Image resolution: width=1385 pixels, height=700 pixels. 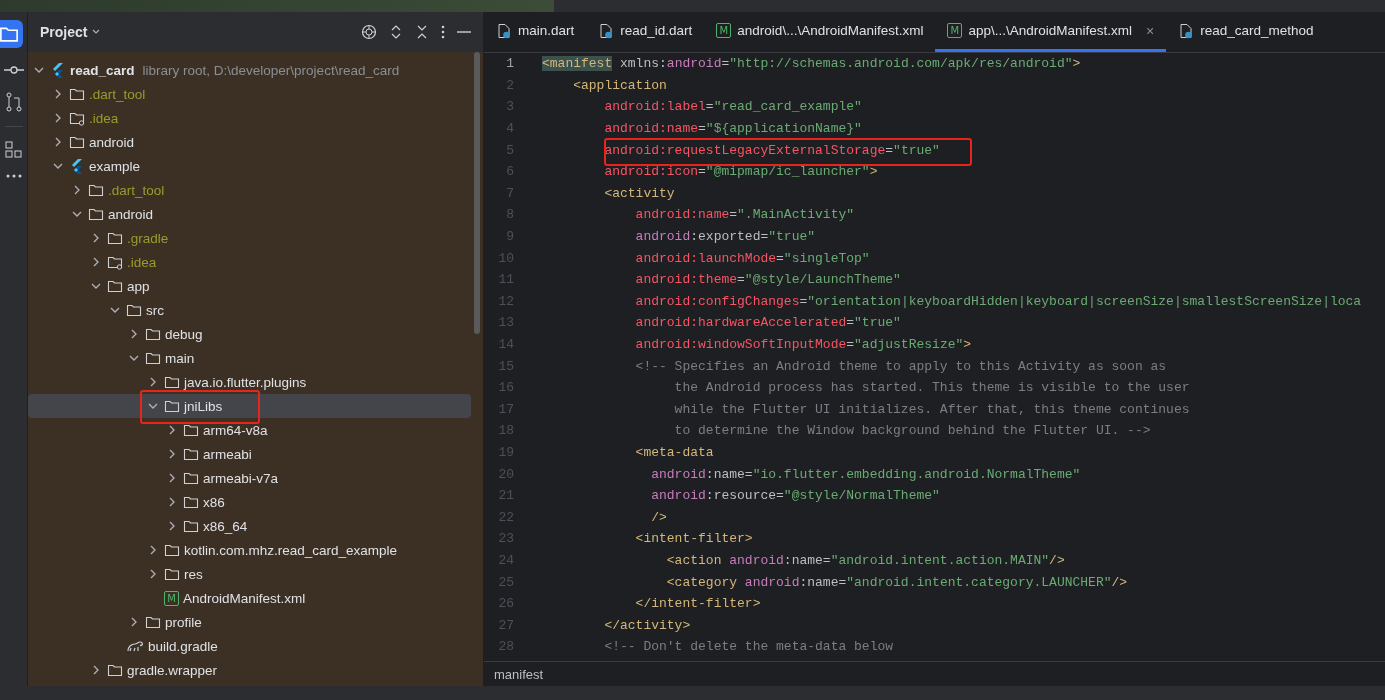 I want to click on tree-row: example, so click(x=249, y=166).